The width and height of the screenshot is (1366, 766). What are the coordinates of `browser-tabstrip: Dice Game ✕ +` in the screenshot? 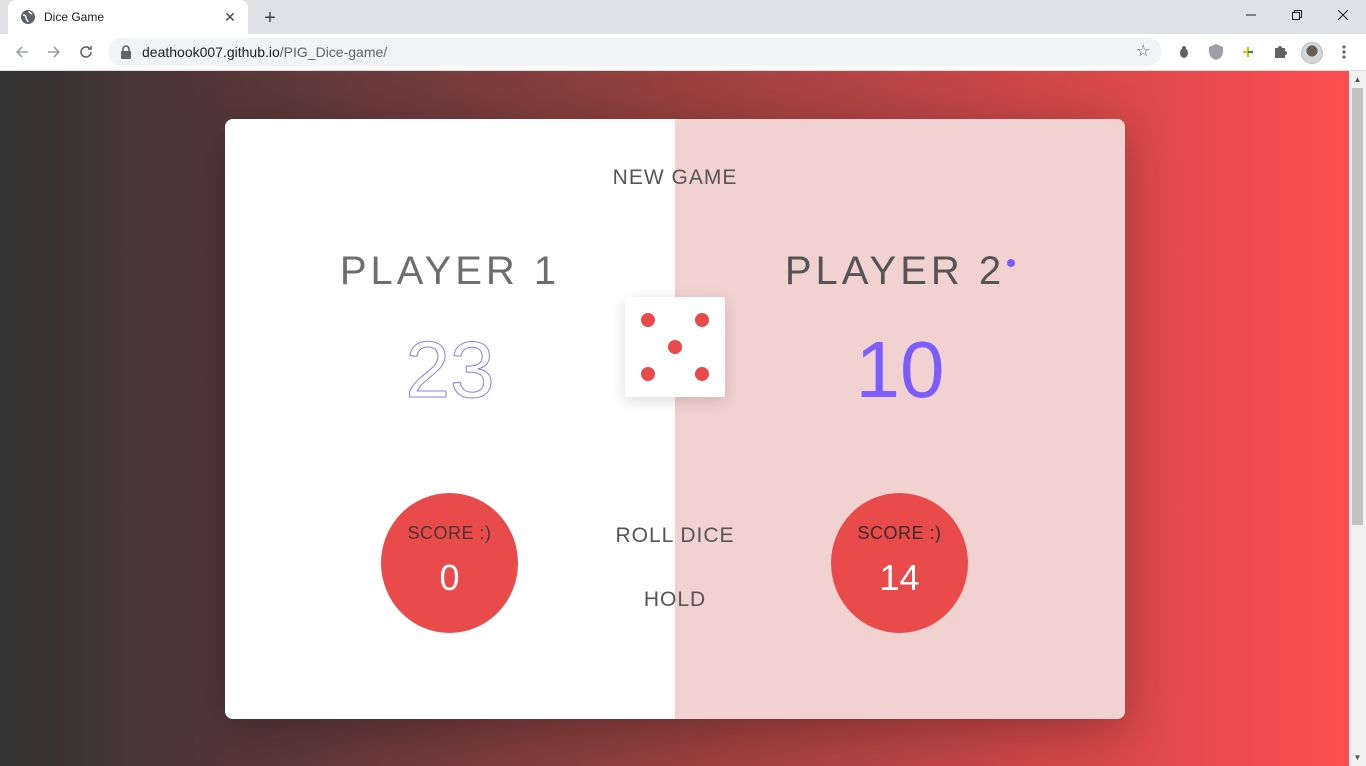 It's located at (683, 17).